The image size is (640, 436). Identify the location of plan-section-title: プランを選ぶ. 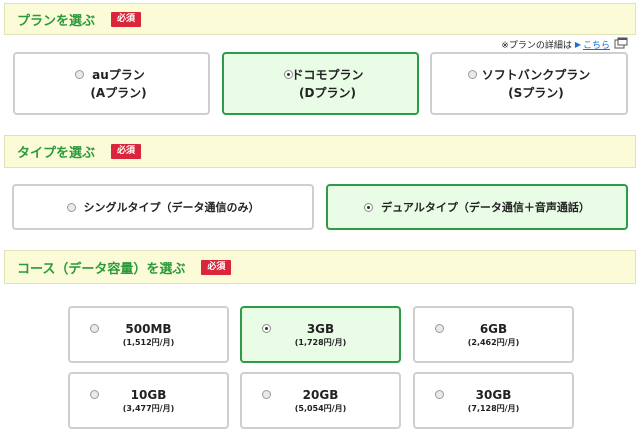
(56, 21).